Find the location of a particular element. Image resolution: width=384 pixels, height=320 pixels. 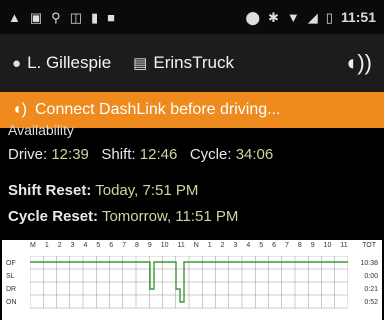

usb-icon: ⚲ is located at coordinates (56, 17).